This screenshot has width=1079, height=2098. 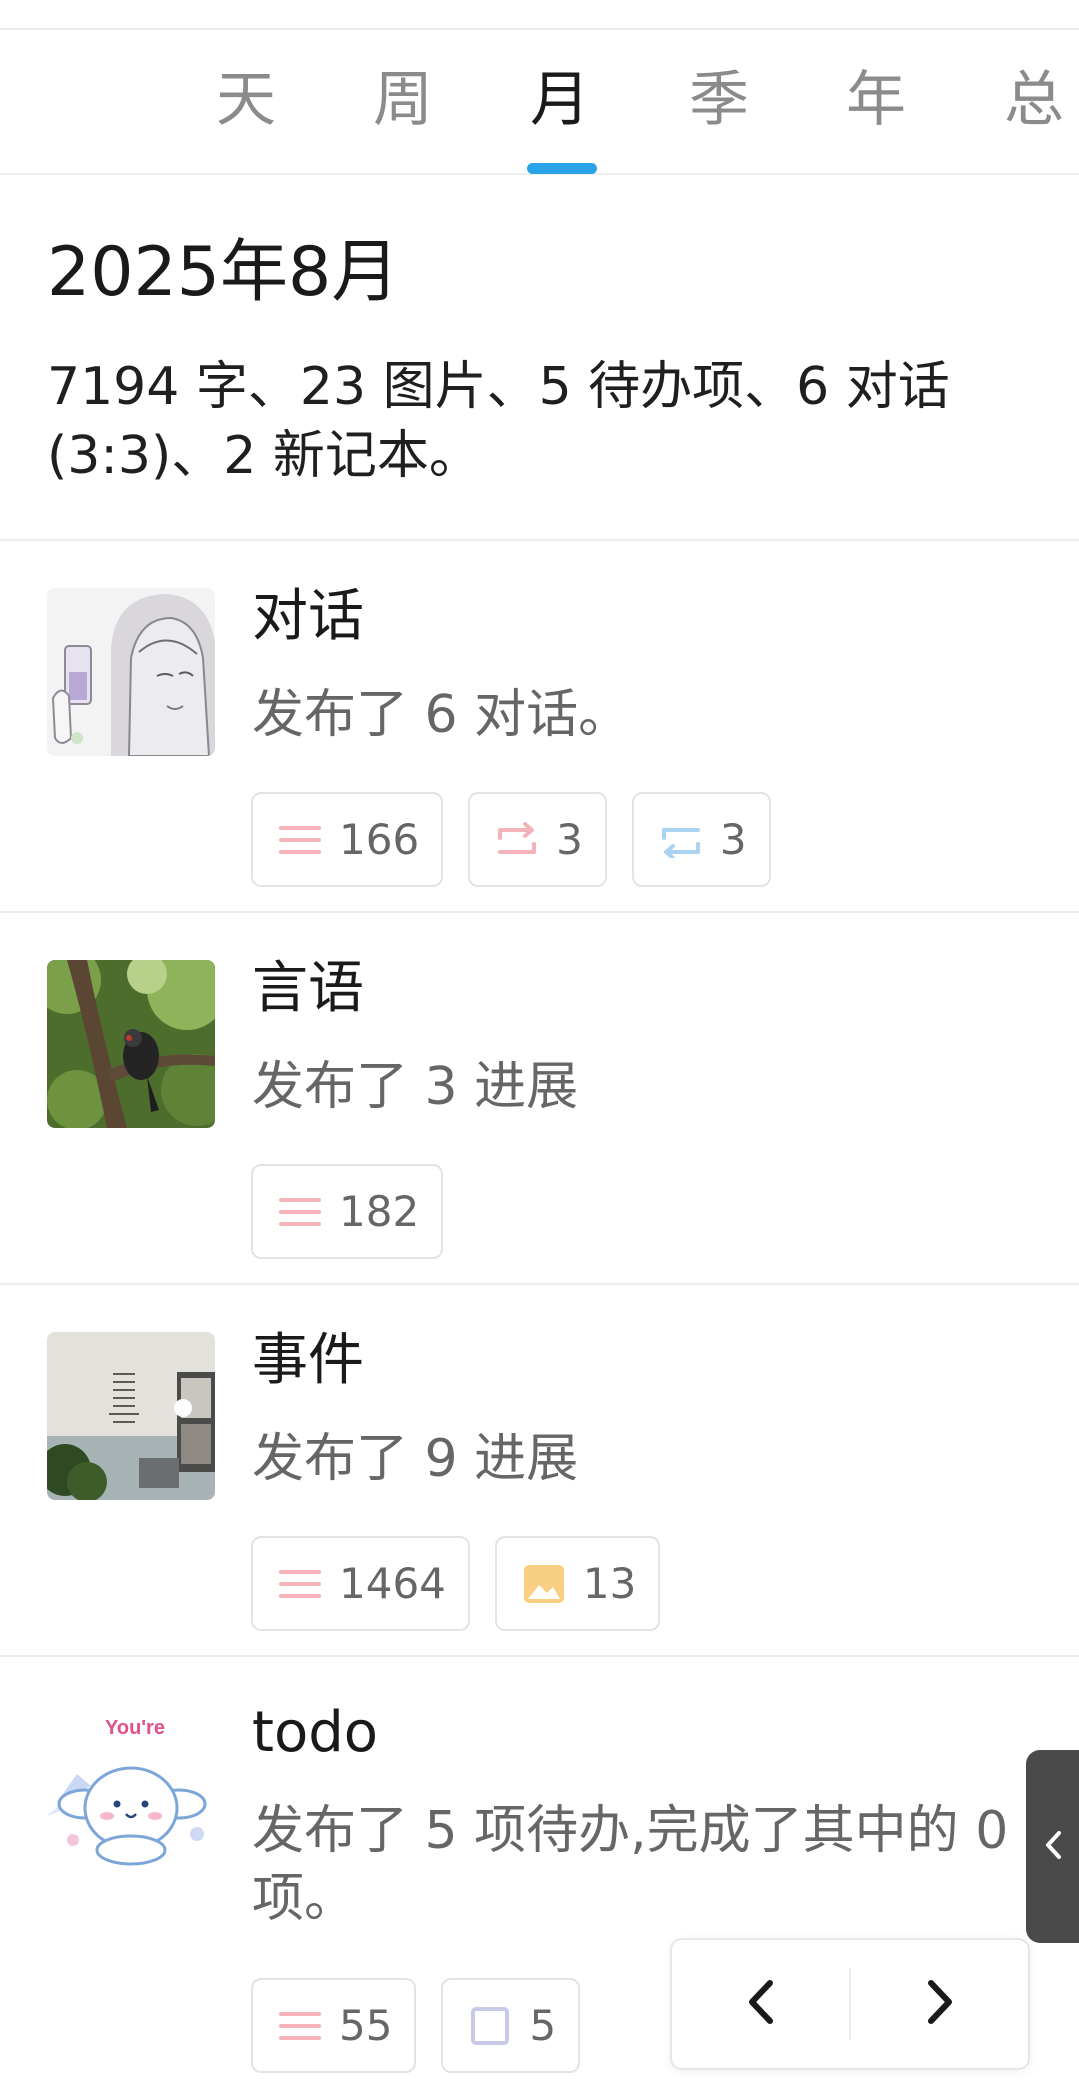 What do you see at coordinates (379, 839) in the screenshot?
I see `stat-value: 166` at bounding box center [379, 839].